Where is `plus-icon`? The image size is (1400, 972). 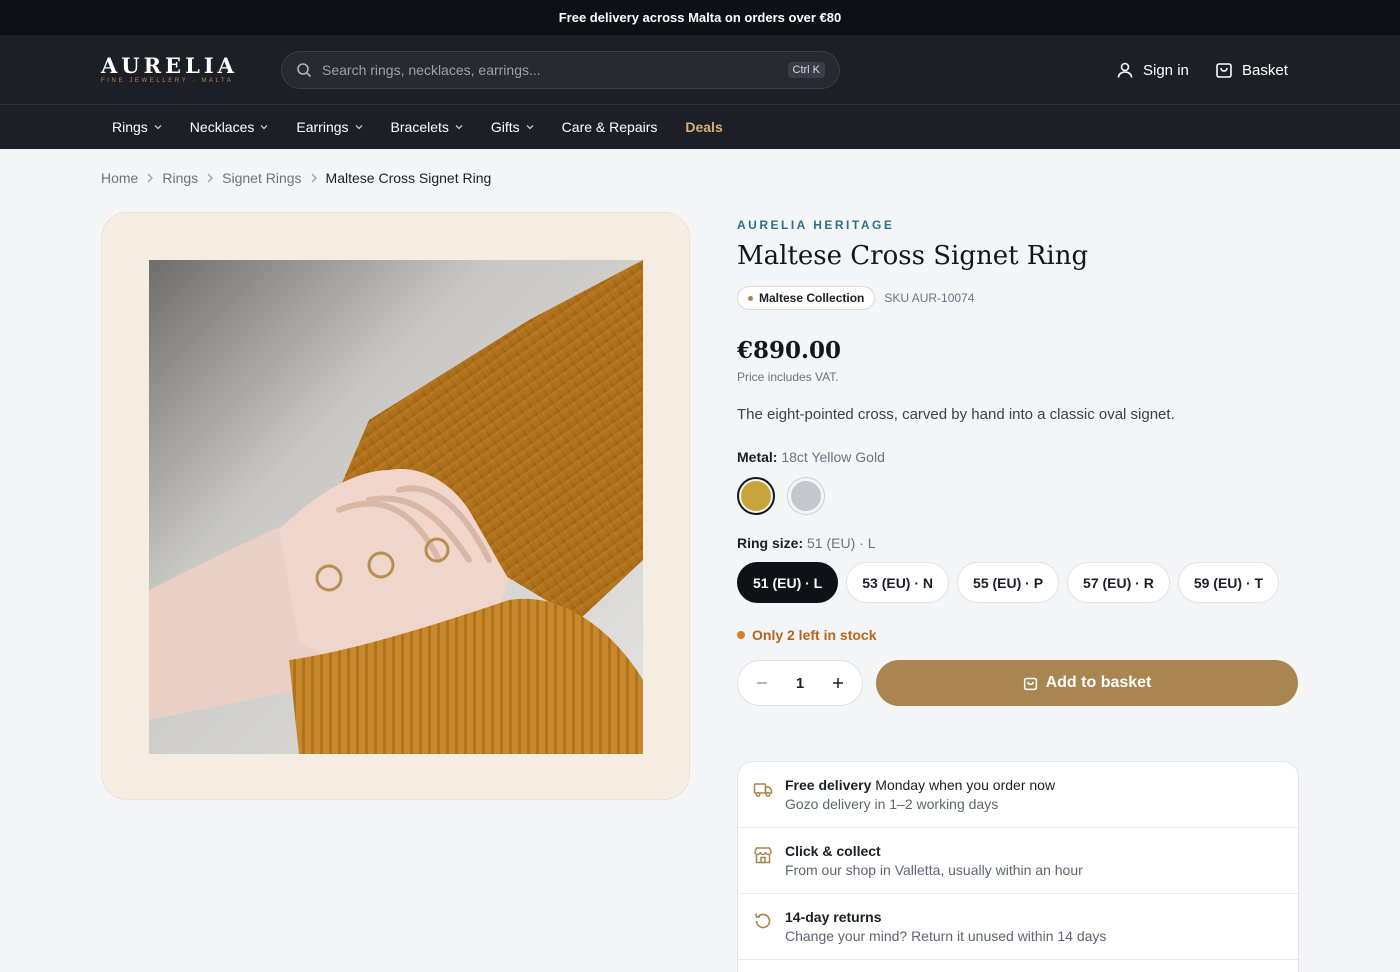 plus-icon is located at coordinates (838, 683).